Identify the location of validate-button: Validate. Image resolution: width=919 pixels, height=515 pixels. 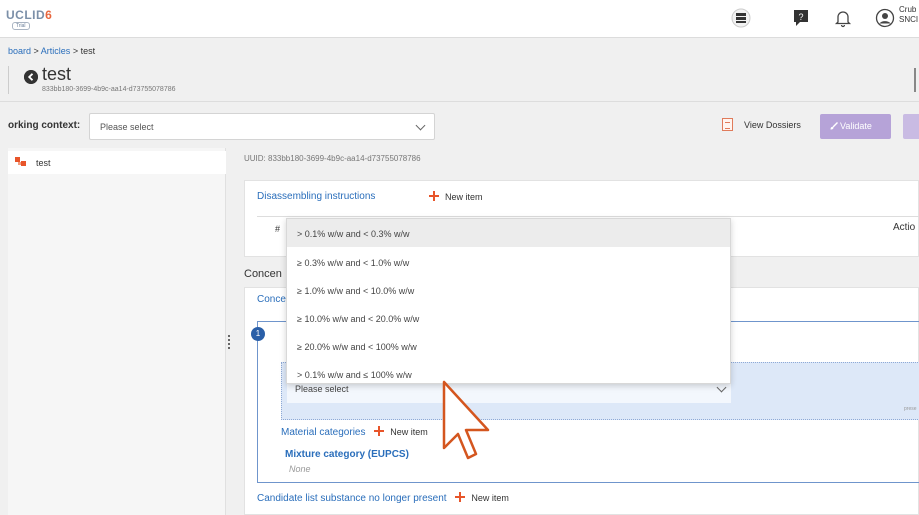
(855, 126).